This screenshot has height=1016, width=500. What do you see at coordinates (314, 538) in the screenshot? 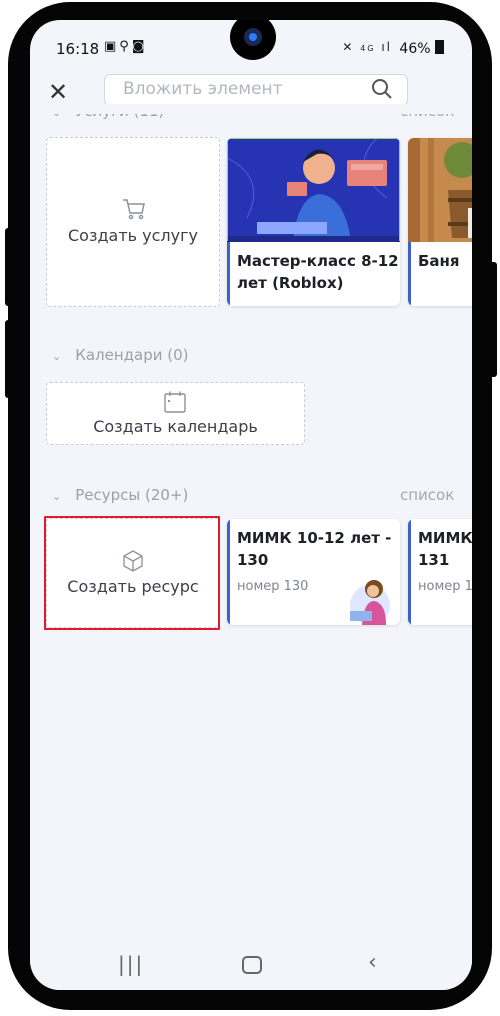
I see `resource-card-title: МИМК 10-12 лет -` at bounding box center [314, 538].